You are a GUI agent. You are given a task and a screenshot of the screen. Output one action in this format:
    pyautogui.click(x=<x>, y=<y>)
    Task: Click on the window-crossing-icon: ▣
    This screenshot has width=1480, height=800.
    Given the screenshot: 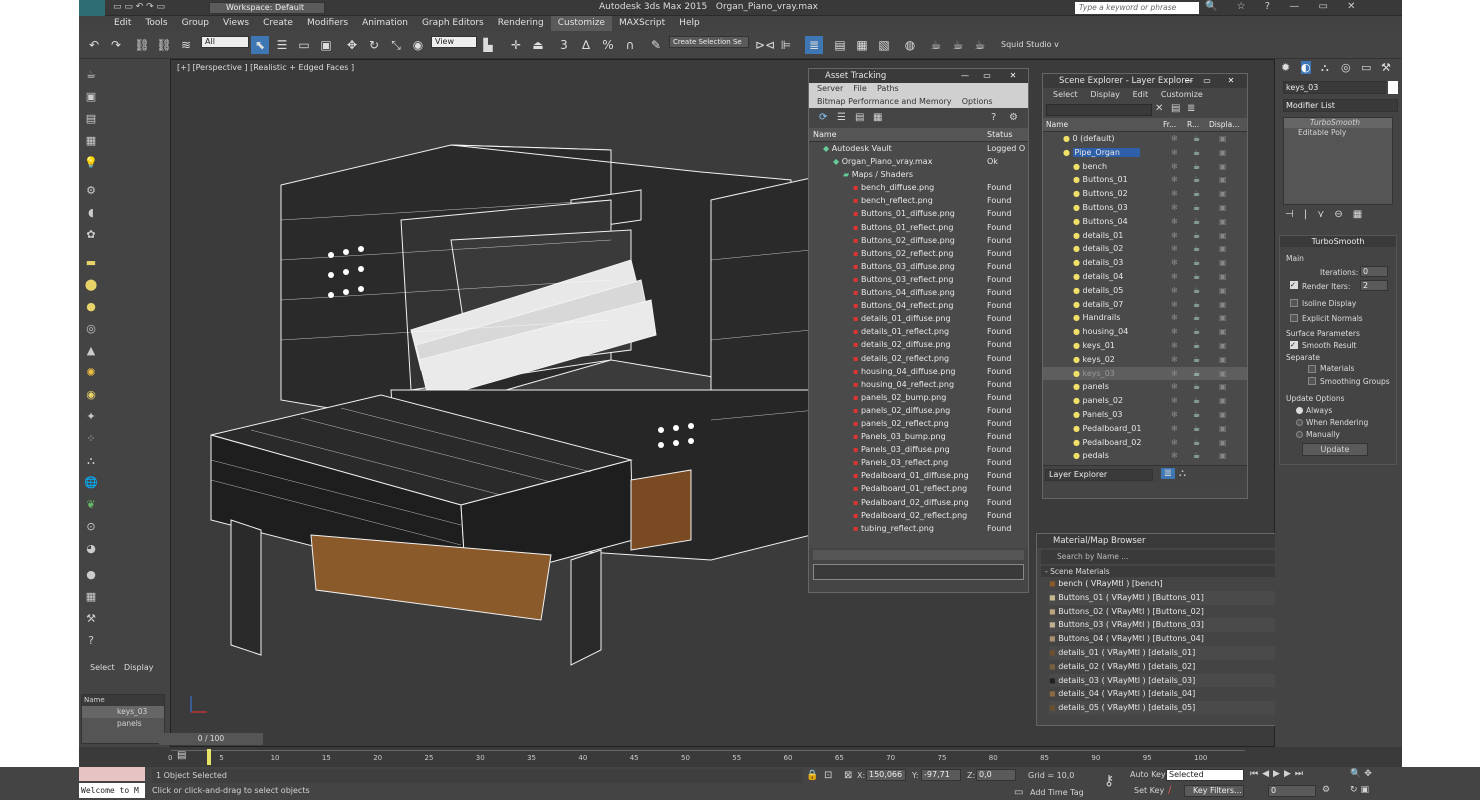 What is the action you would take?
    pyautogui.click(x=326, y=45)
    